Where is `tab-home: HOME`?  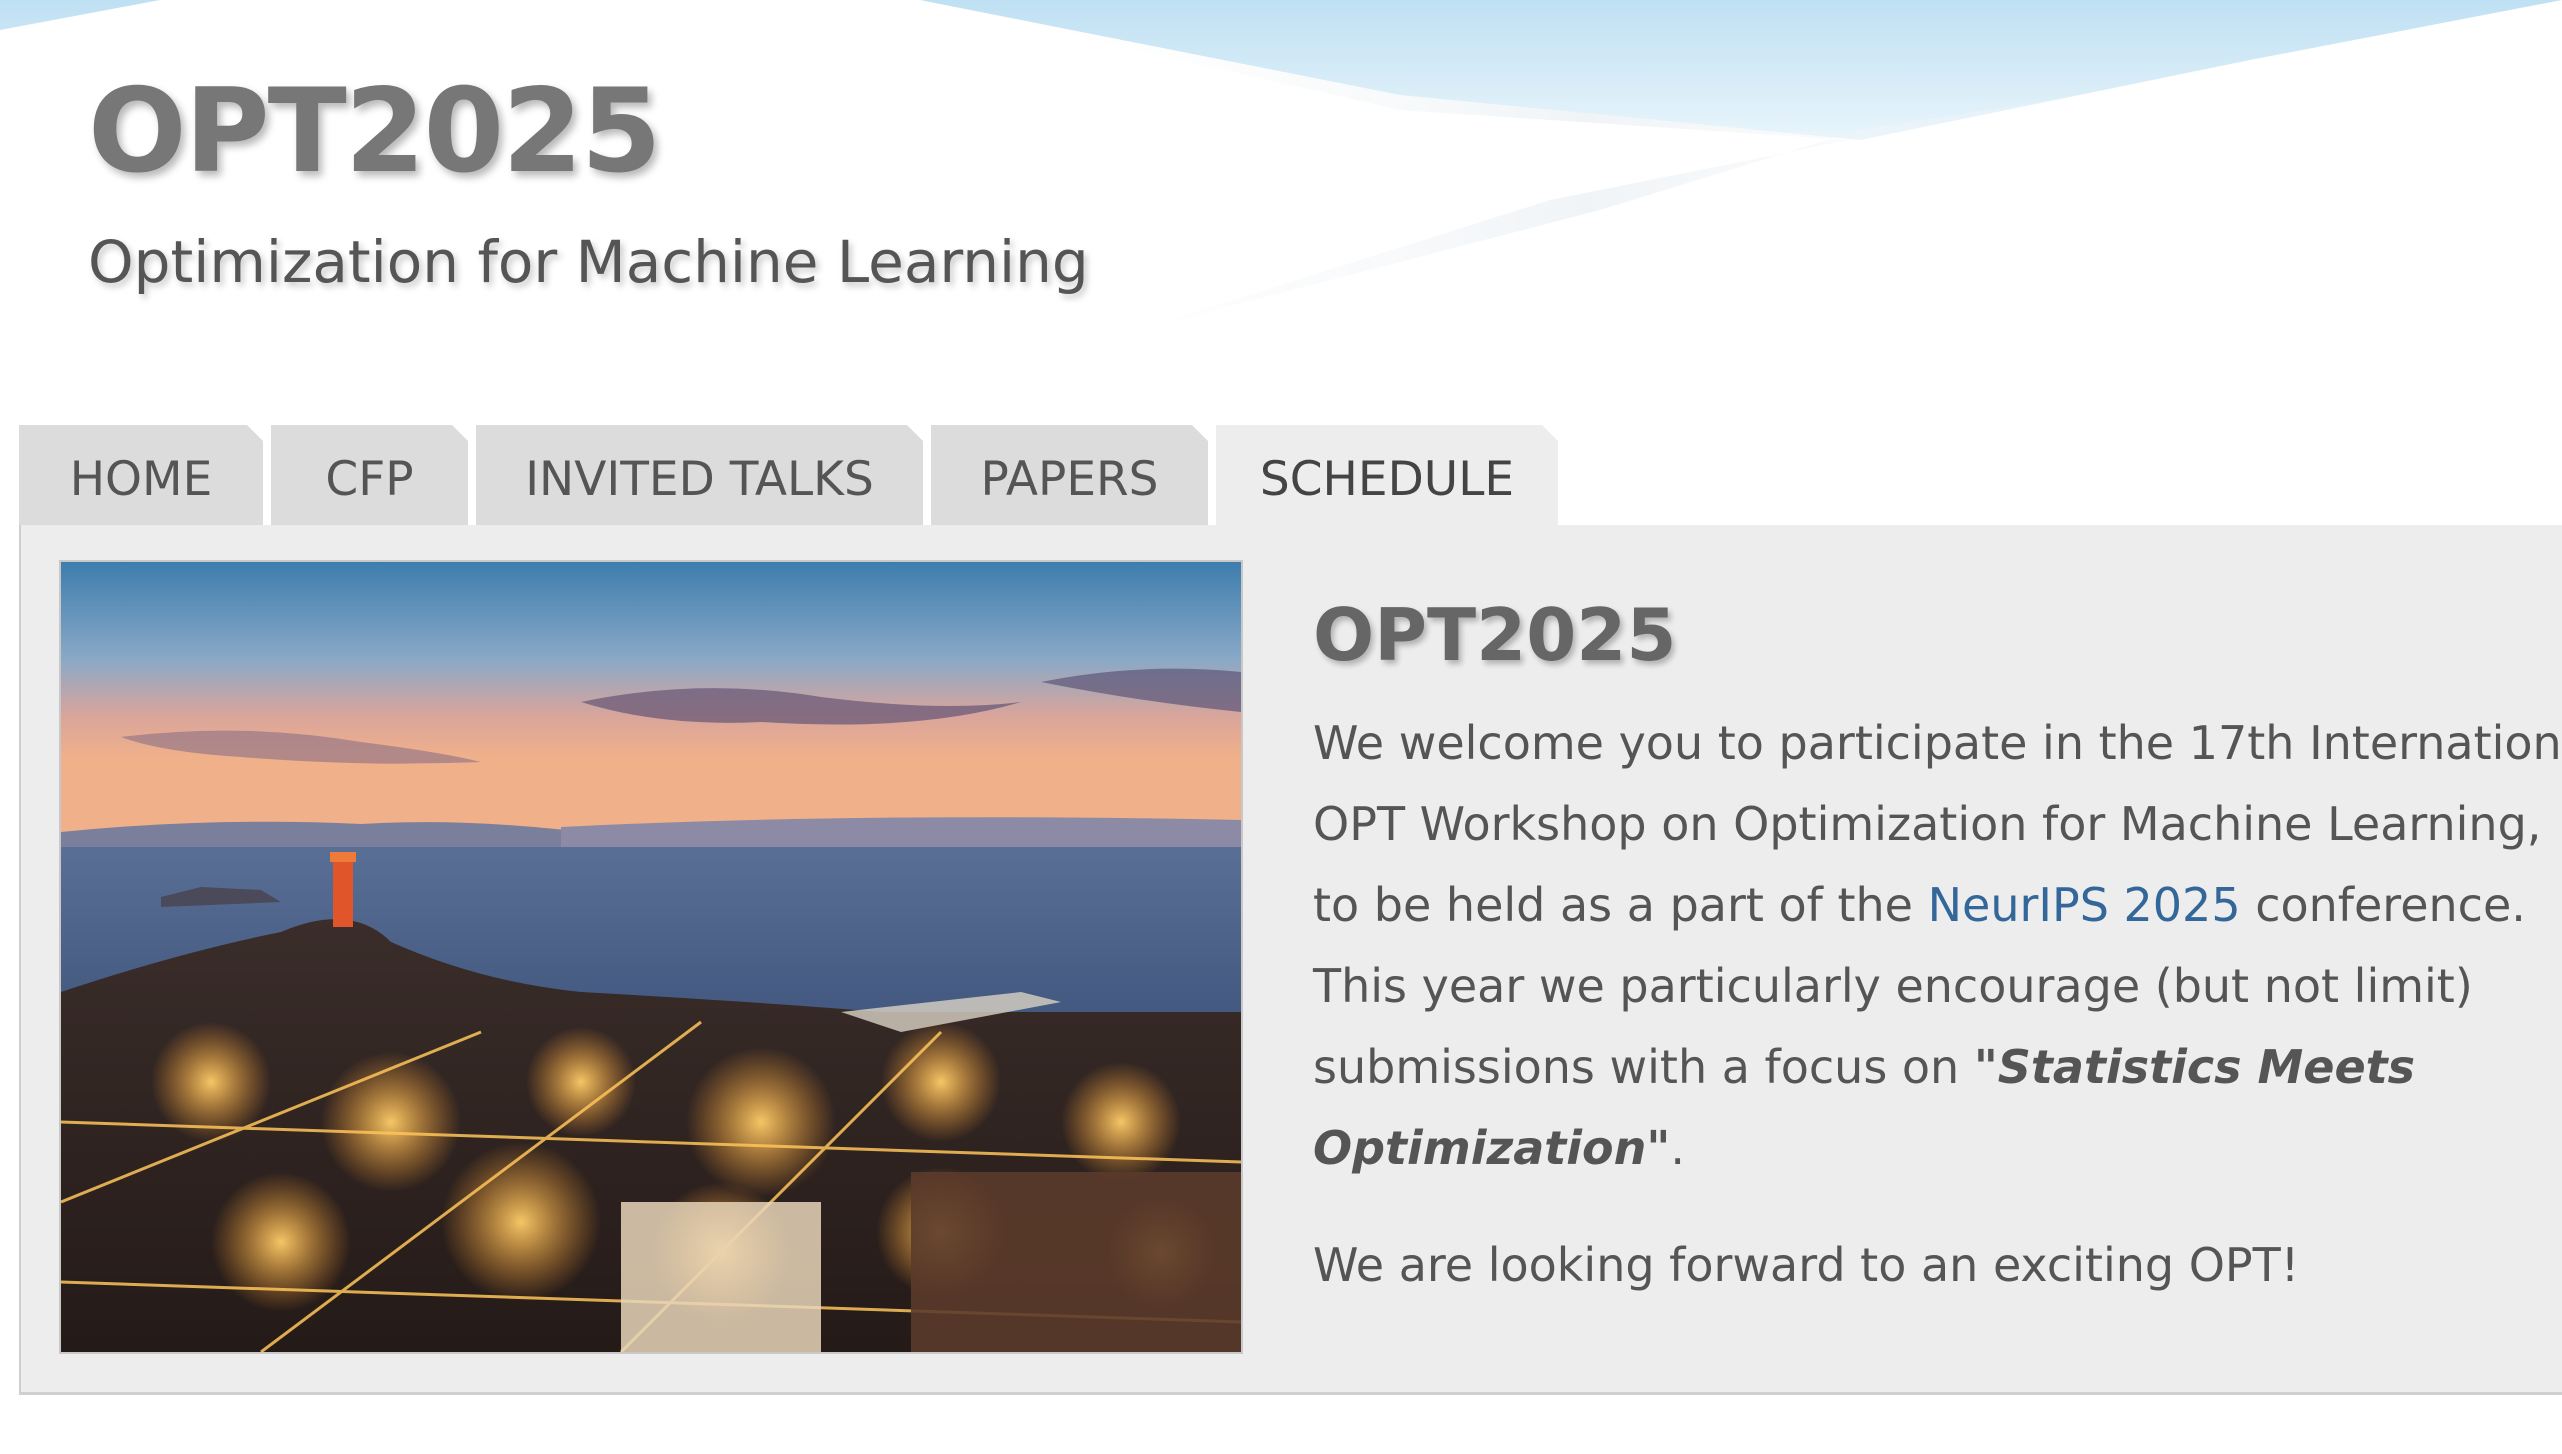
tab-home: HOME is located at coordinates (141, 475).